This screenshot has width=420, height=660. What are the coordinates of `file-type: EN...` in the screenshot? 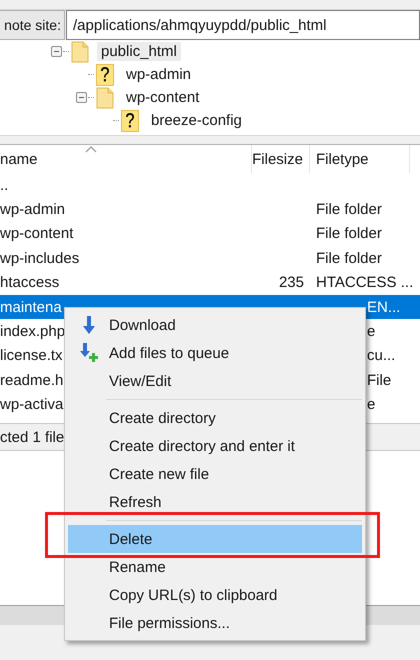 It's located at (383, 307).